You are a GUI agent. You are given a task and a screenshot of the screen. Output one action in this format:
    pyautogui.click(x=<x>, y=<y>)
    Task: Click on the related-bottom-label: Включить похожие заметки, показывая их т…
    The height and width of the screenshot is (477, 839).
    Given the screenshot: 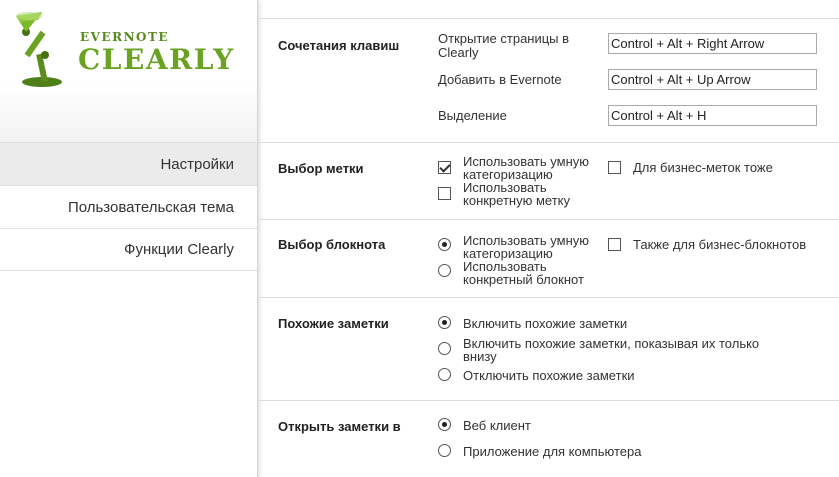 What is the action you would take?
    pyautogui.click(x=611, y=350)
    